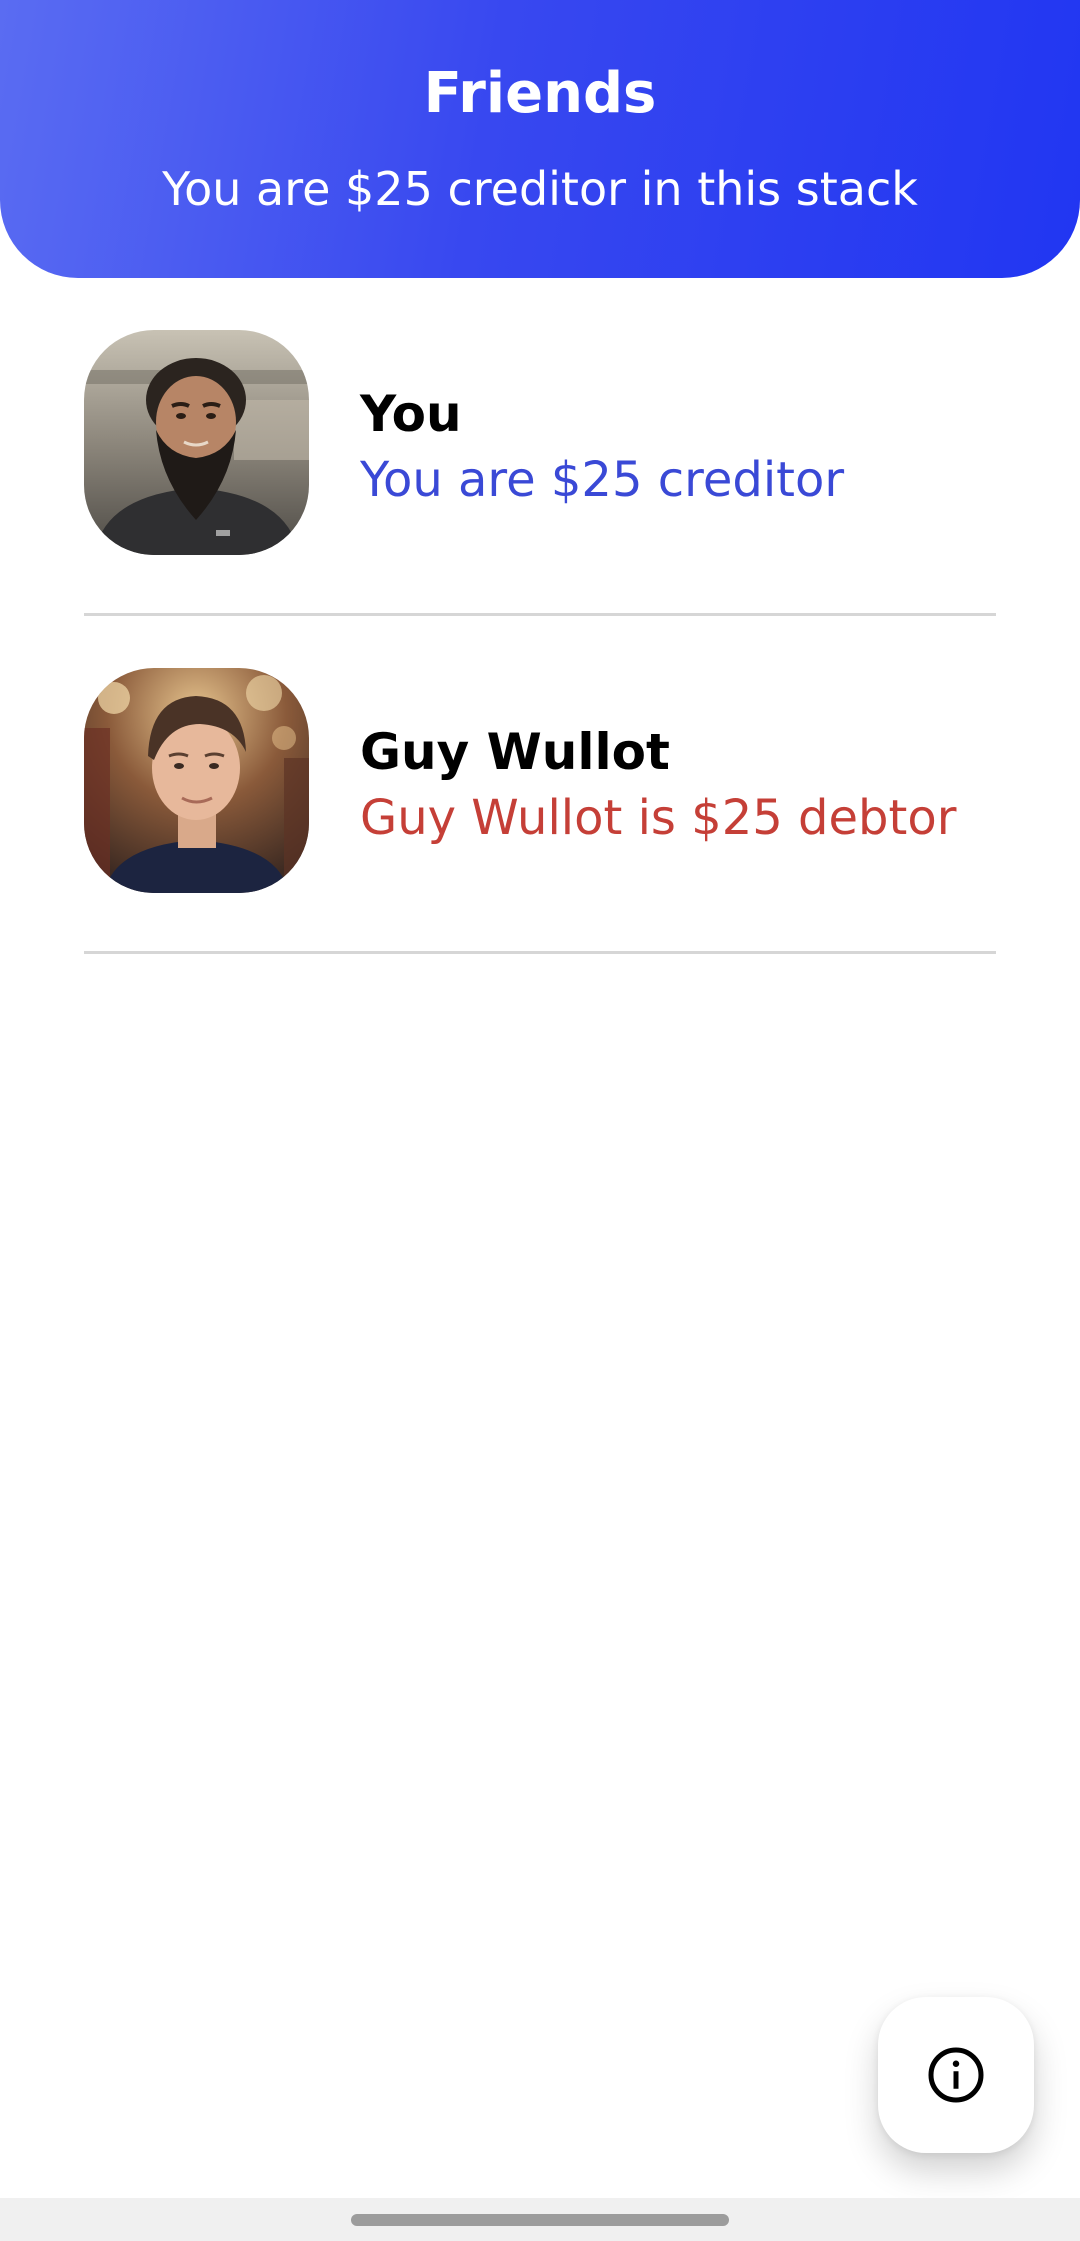 The width and height of the screenshot is (1080, 2241). Describe the element at coordinates (540, 952) in the screenshot. I see `divider` at that location.